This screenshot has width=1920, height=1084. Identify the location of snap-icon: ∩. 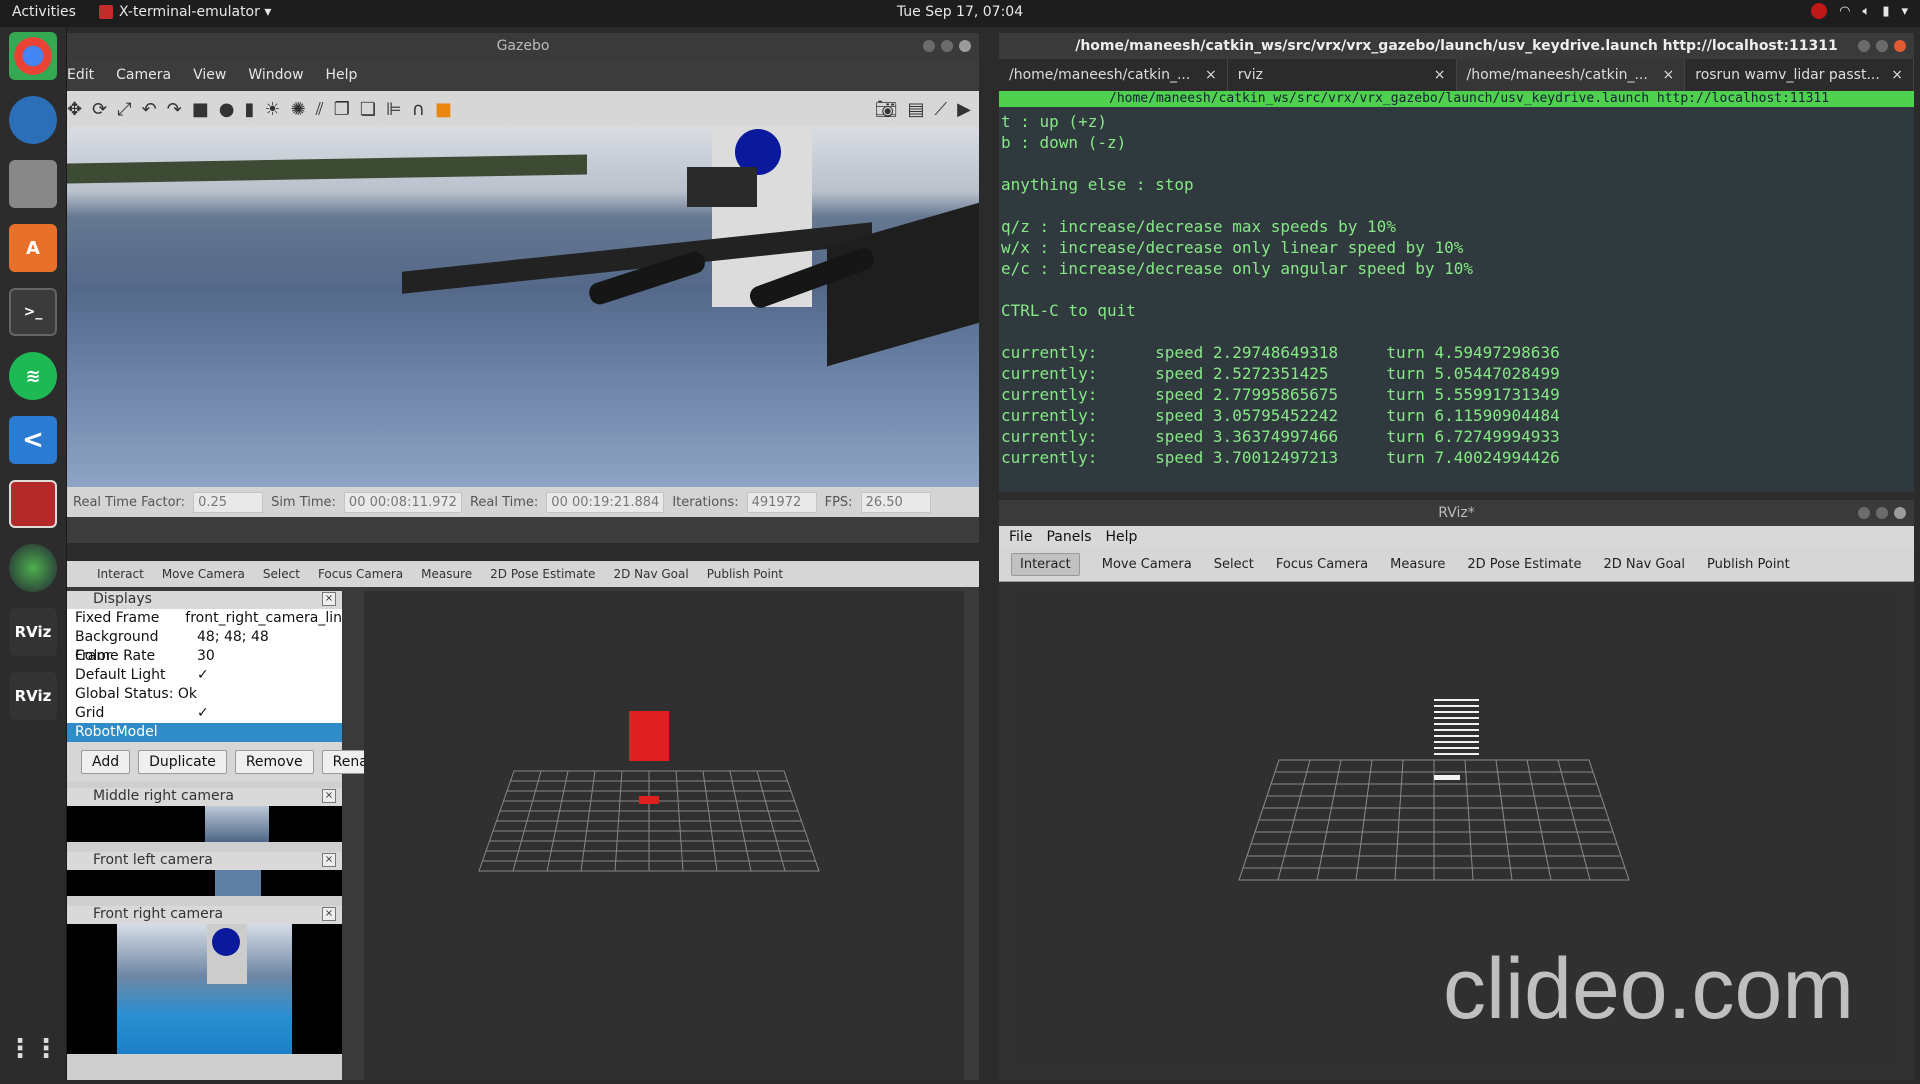
(418, 109).